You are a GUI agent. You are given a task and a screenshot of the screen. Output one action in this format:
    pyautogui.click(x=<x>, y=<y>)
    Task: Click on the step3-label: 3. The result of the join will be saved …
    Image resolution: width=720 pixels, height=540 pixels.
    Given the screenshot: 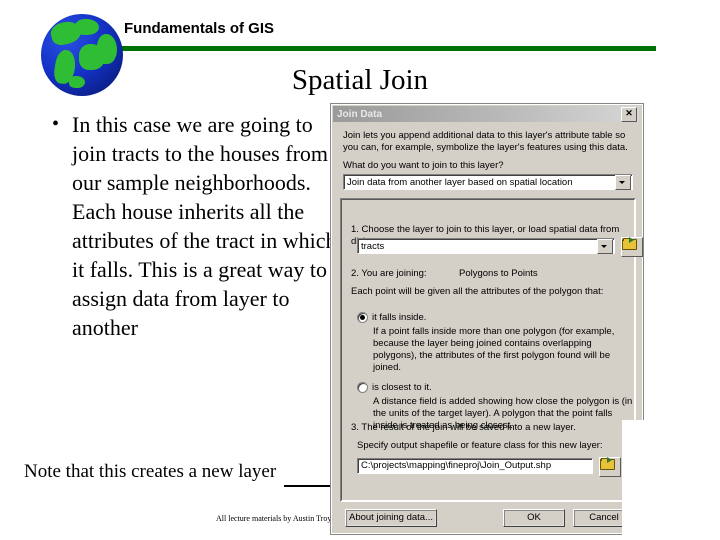 What is the action you would take?
    pyautogui.click(x=463, y=427)
    